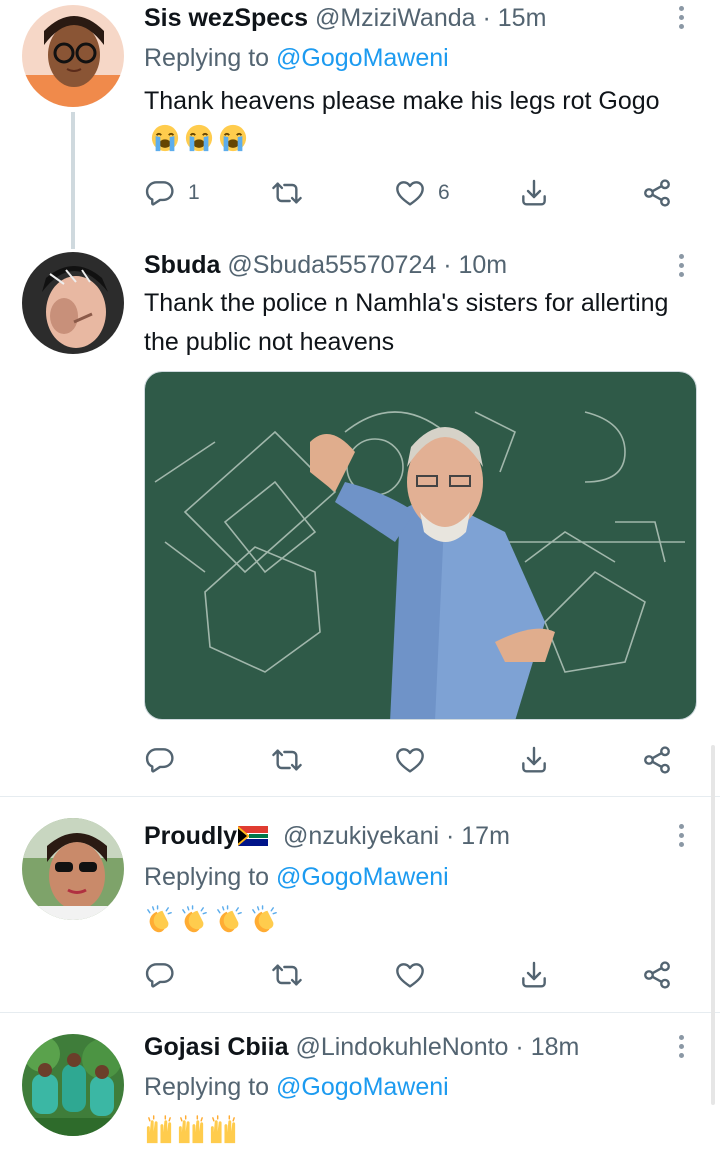  I want to click on timestamp: 18m, so click(555, 1047).